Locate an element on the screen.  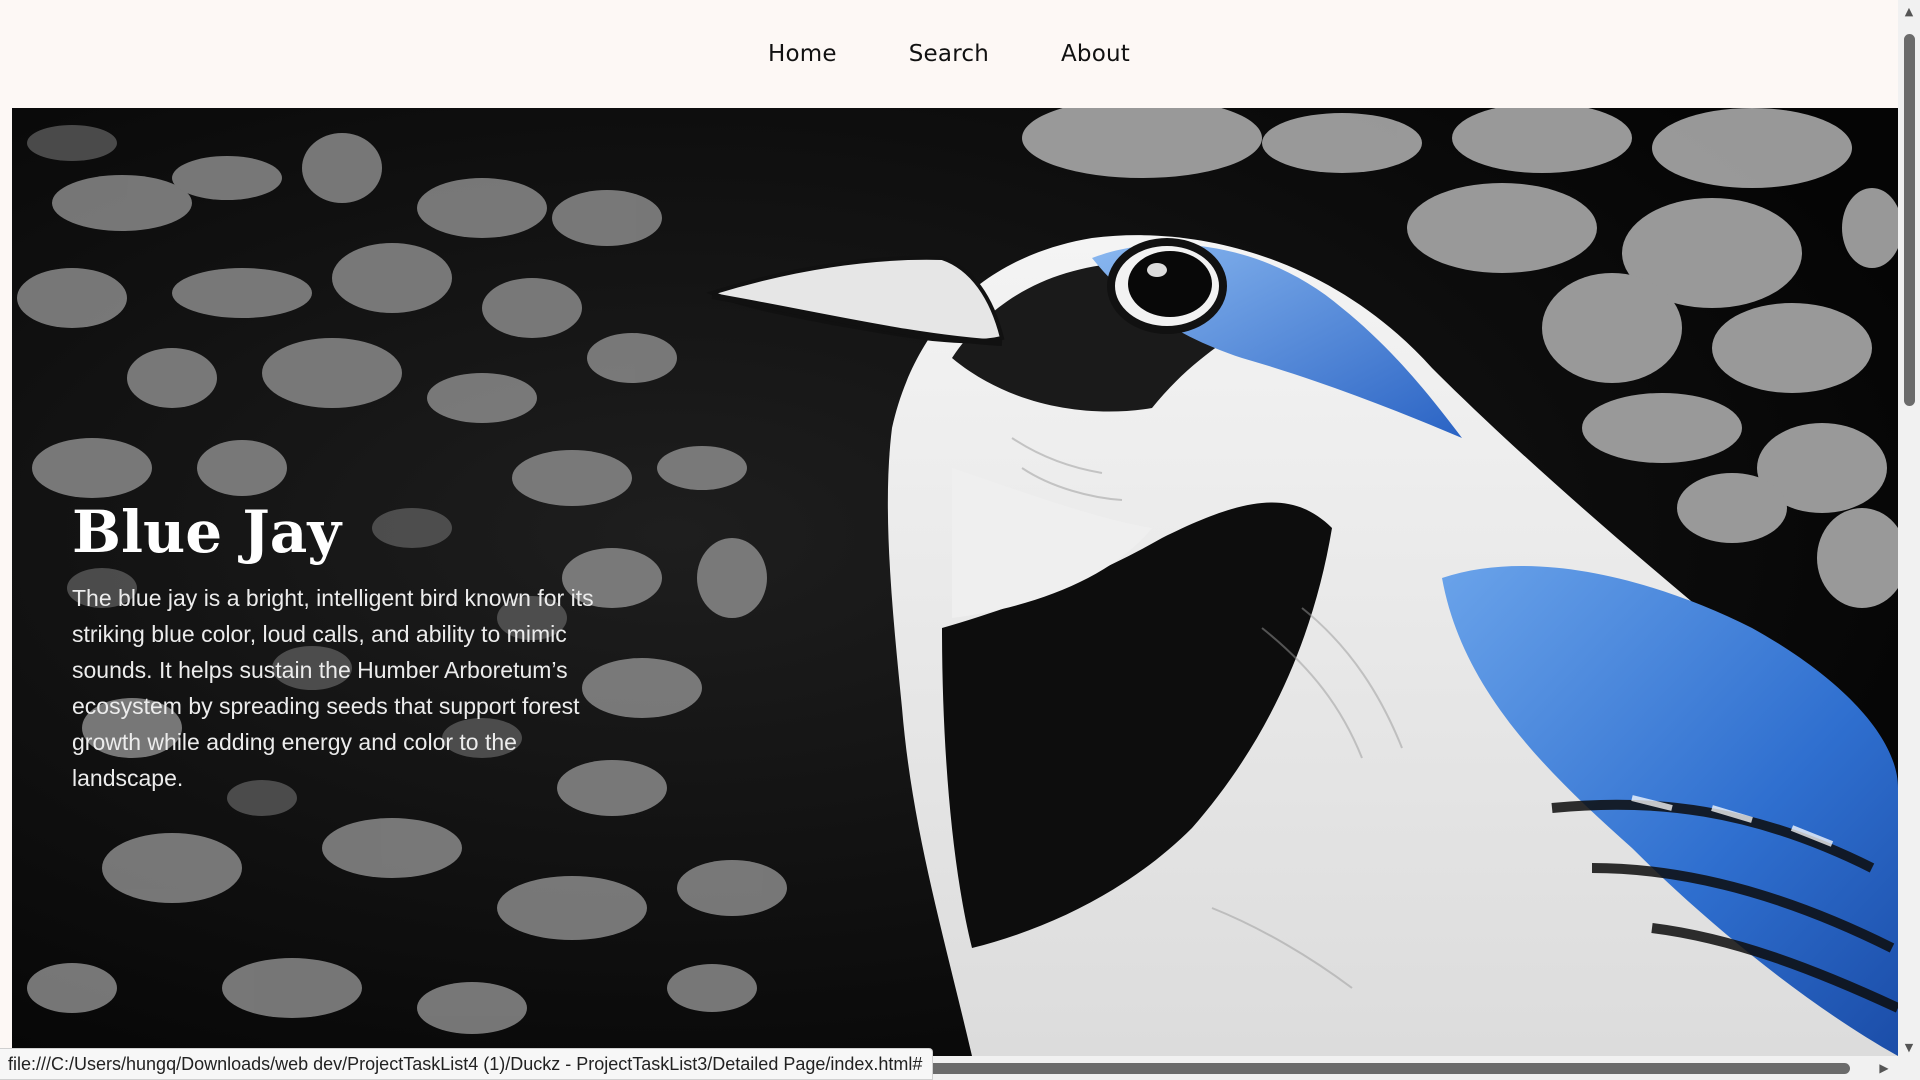
triangle-down-icon: ▼ is located at coordinates (1909, 1047).